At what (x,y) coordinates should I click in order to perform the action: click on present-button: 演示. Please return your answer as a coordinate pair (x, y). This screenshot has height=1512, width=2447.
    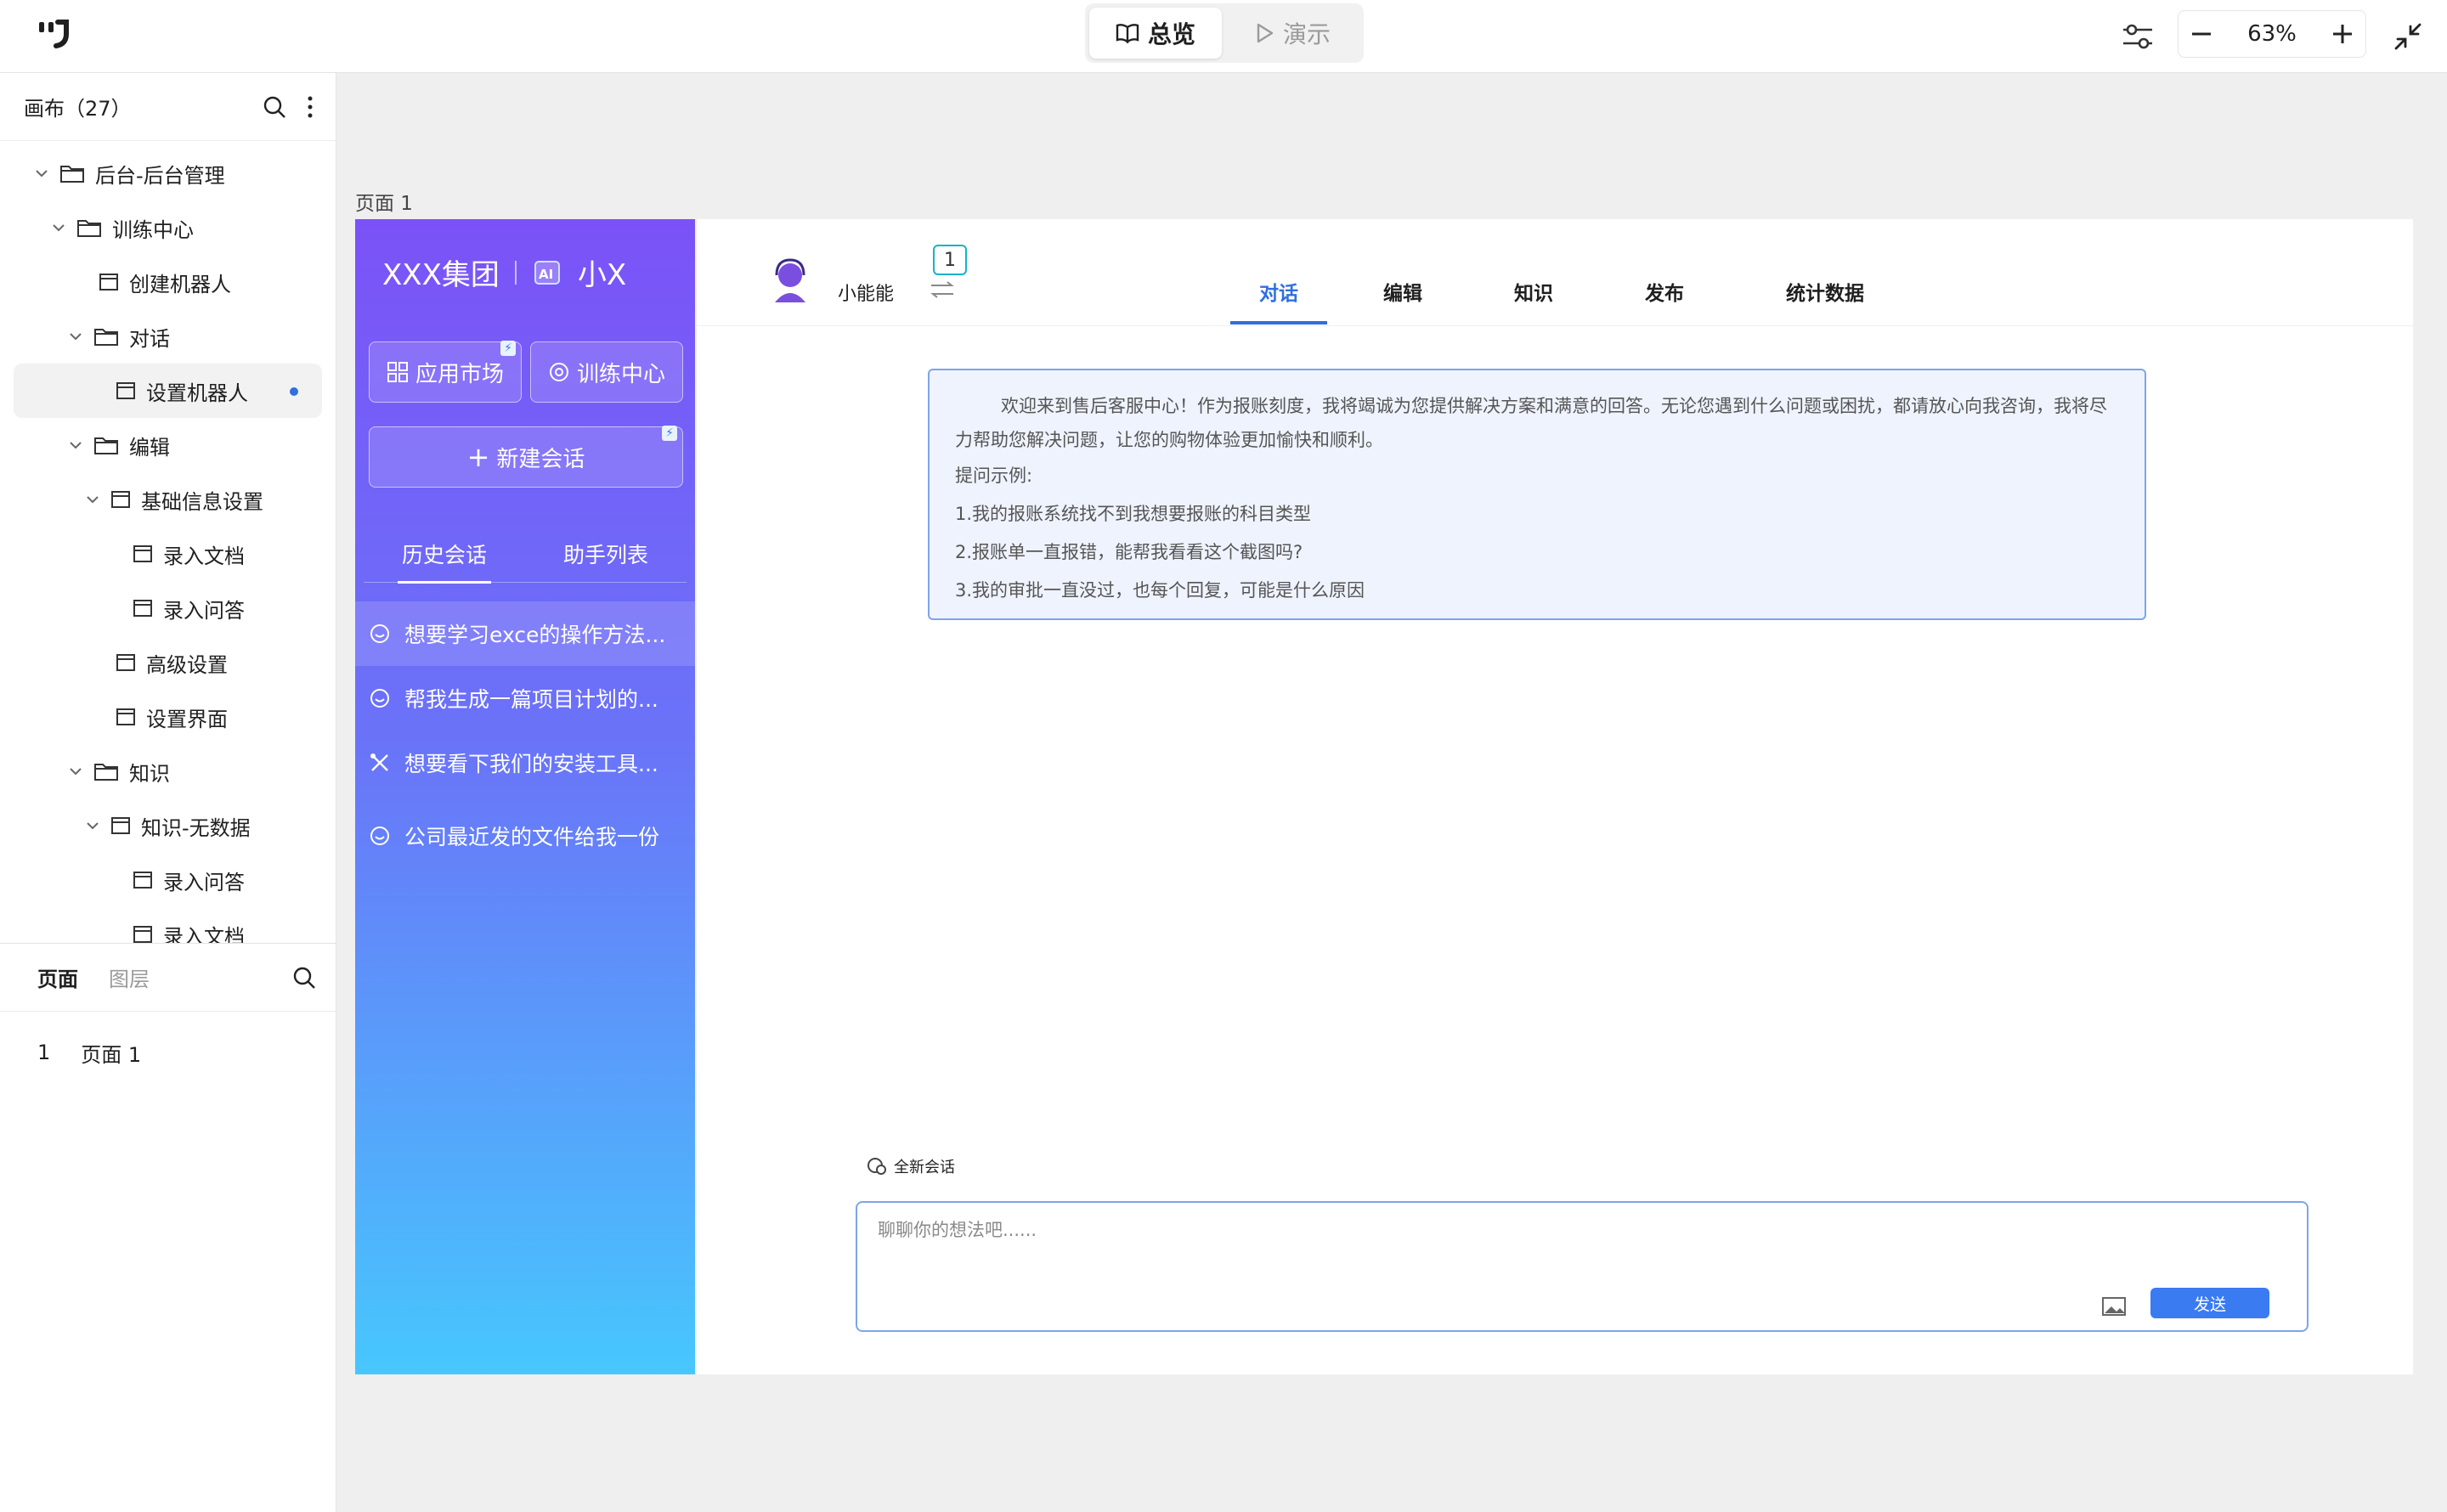
    Looking at the image, I should click on (1293, 33).